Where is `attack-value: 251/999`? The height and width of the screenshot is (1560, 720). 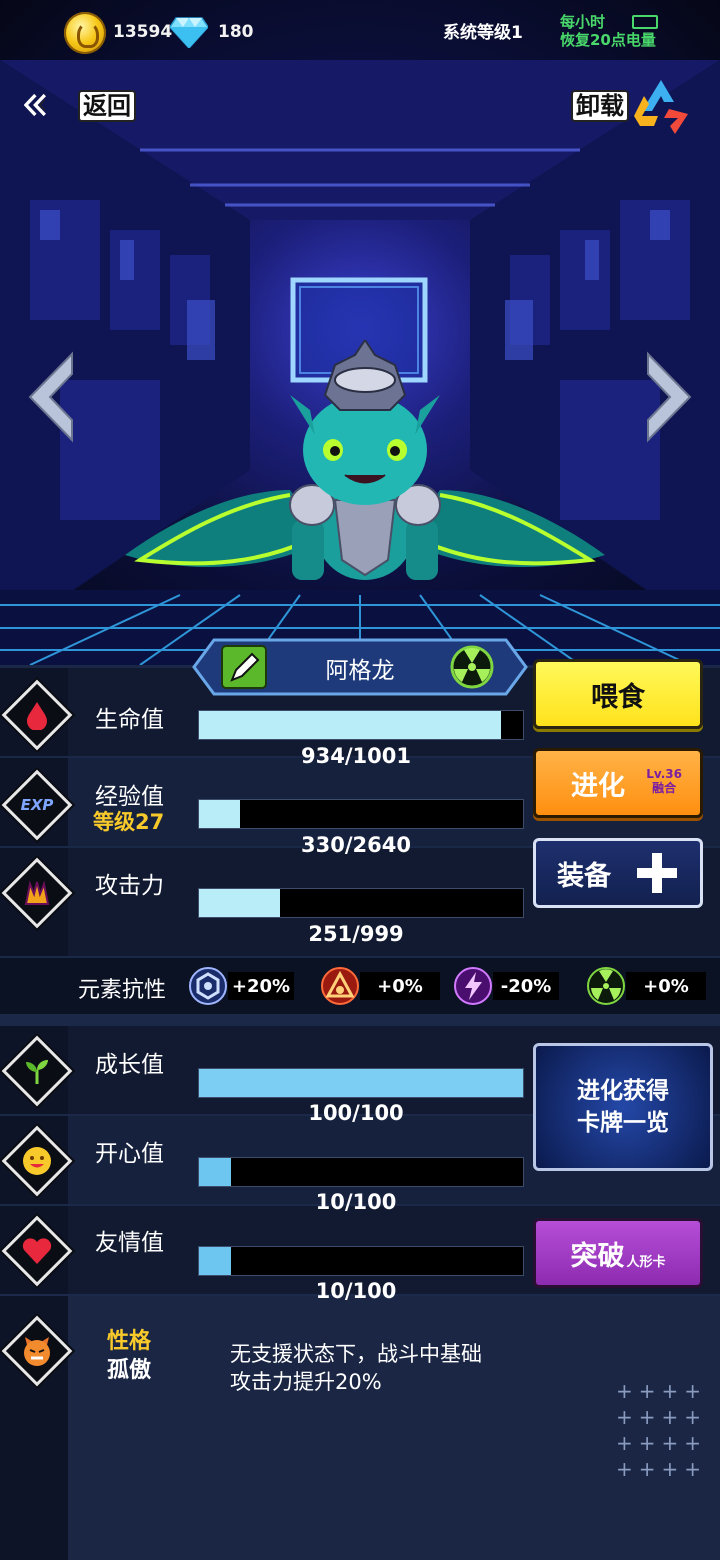 attack-value: 251/999 is located at coordinates (356, 934).